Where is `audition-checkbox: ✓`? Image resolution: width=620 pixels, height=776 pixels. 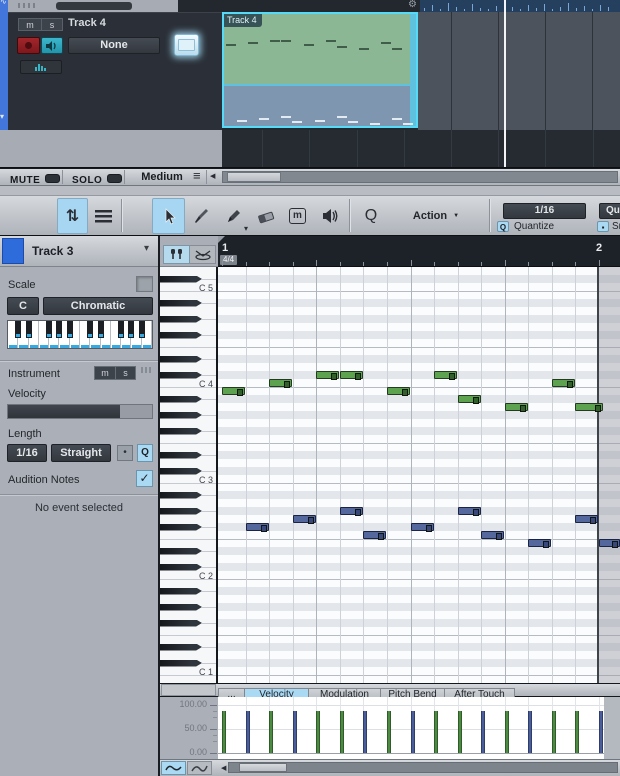
audition-checkbox: ✓ is located at coordinates (144, 478).